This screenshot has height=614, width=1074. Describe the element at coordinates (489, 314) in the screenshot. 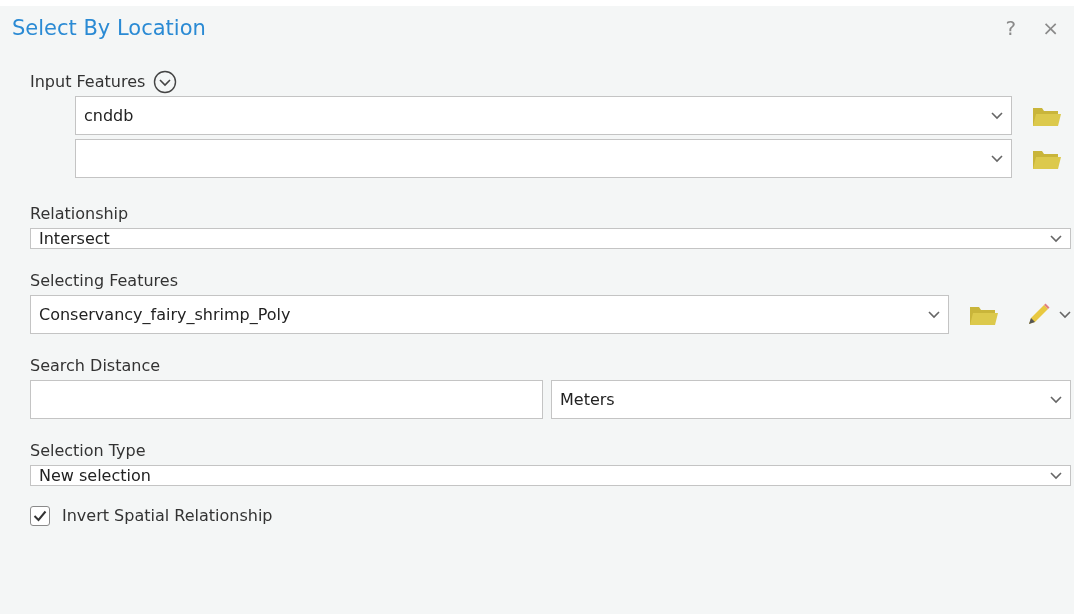

I see `selecting-features-dropdown: Conservancy_fairy_shrimp_Poly` at that location.